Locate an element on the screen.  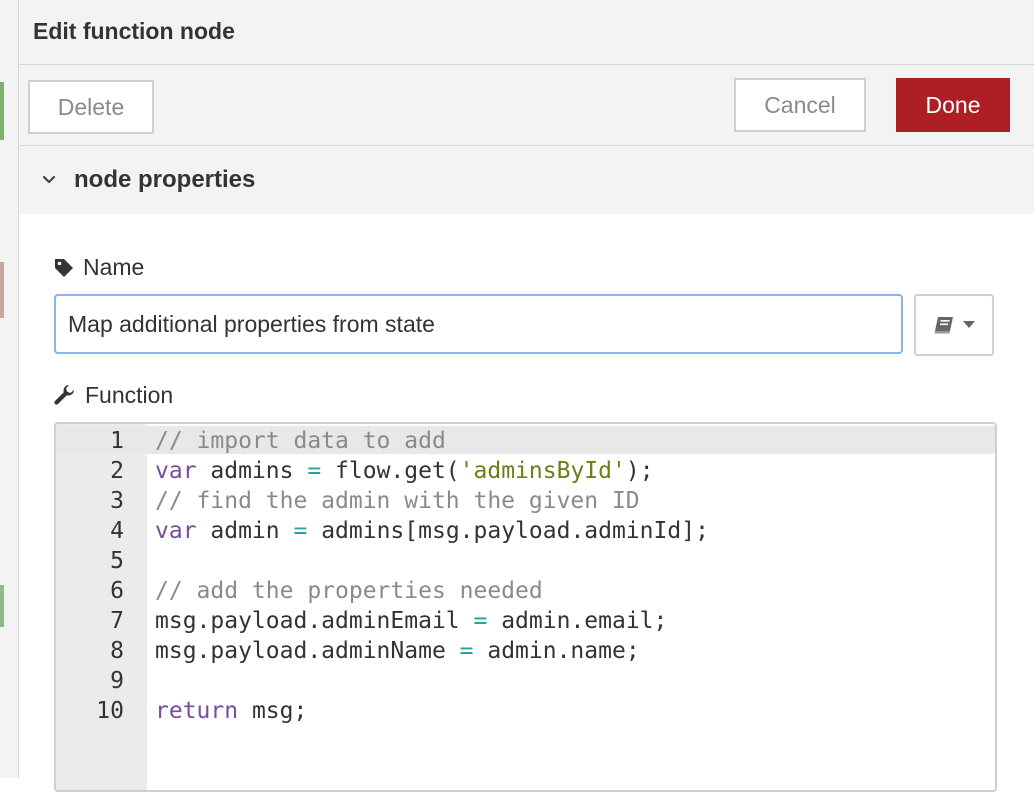
code-token: // import data to add is located at coordinates (300, 441).